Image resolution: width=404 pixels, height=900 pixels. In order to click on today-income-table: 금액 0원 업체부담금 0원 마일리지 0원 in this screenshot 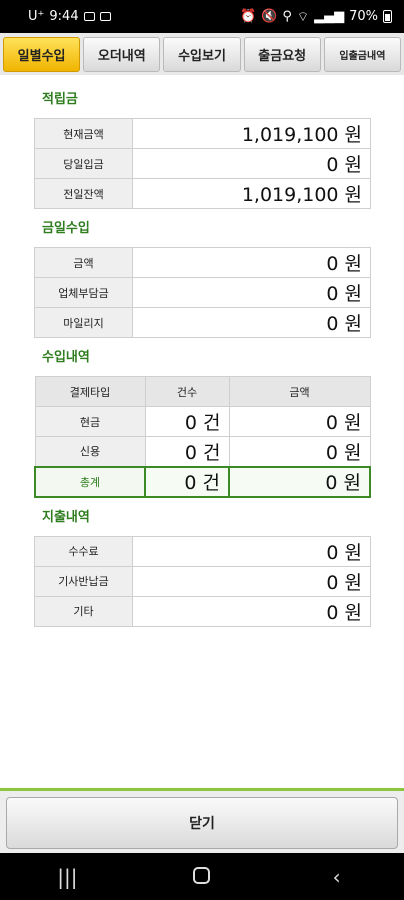, I will do `click(202, 292)`.